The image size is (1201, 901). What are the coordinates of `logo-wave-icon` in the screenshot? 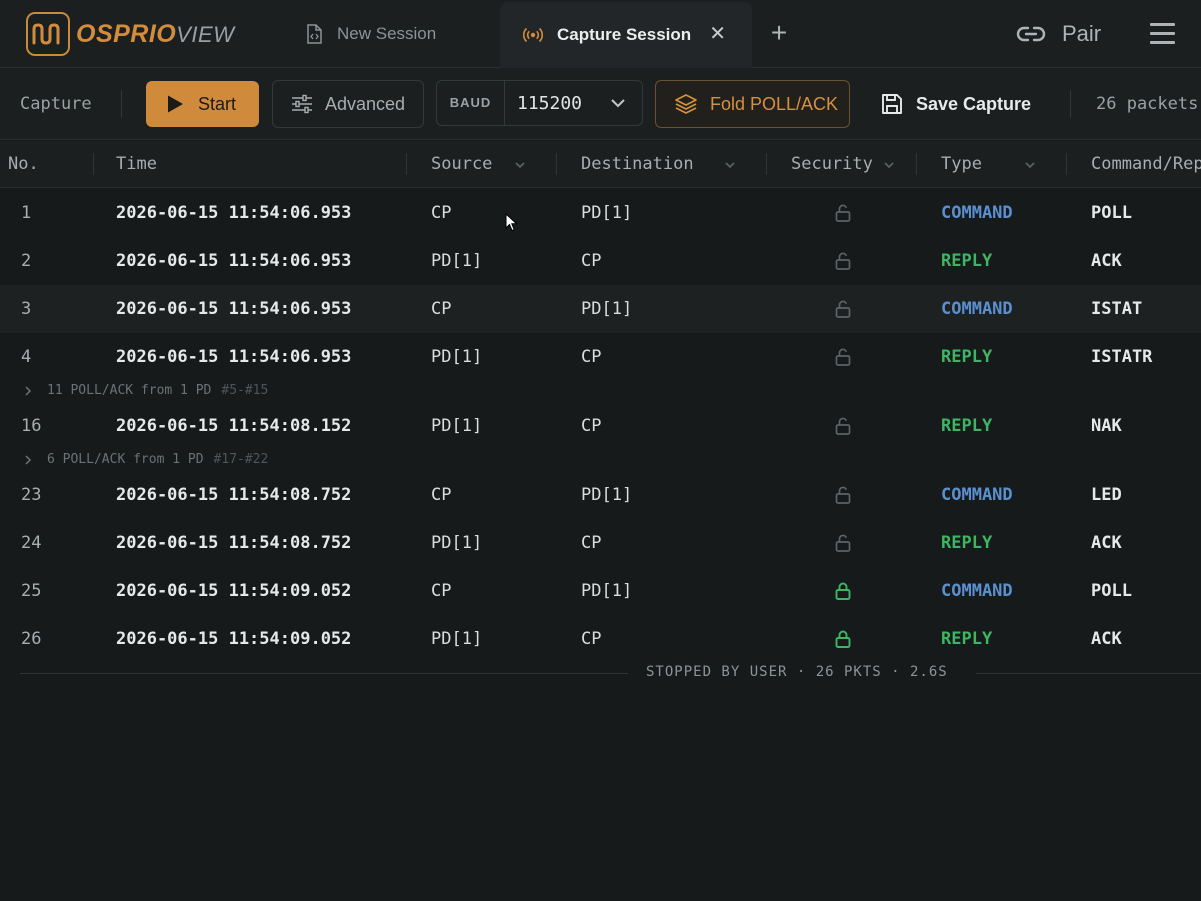 It's located at (48, 34).